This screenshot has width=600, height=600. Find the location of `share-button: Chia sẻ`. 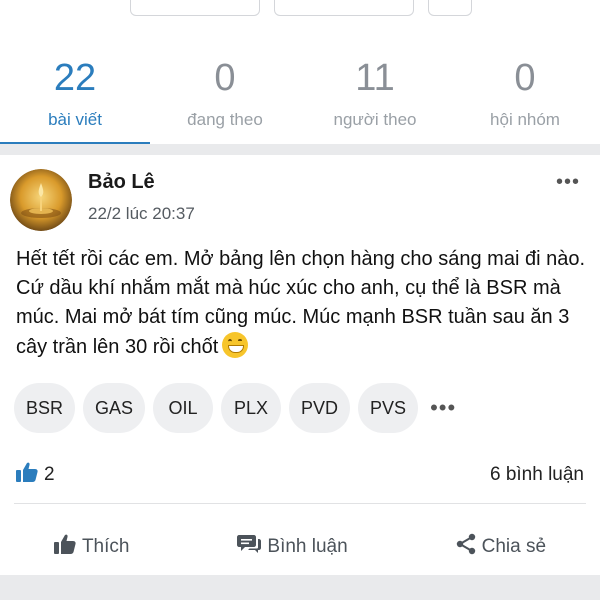

share-button: Chia sẻ is located at coordinates (501, 547).